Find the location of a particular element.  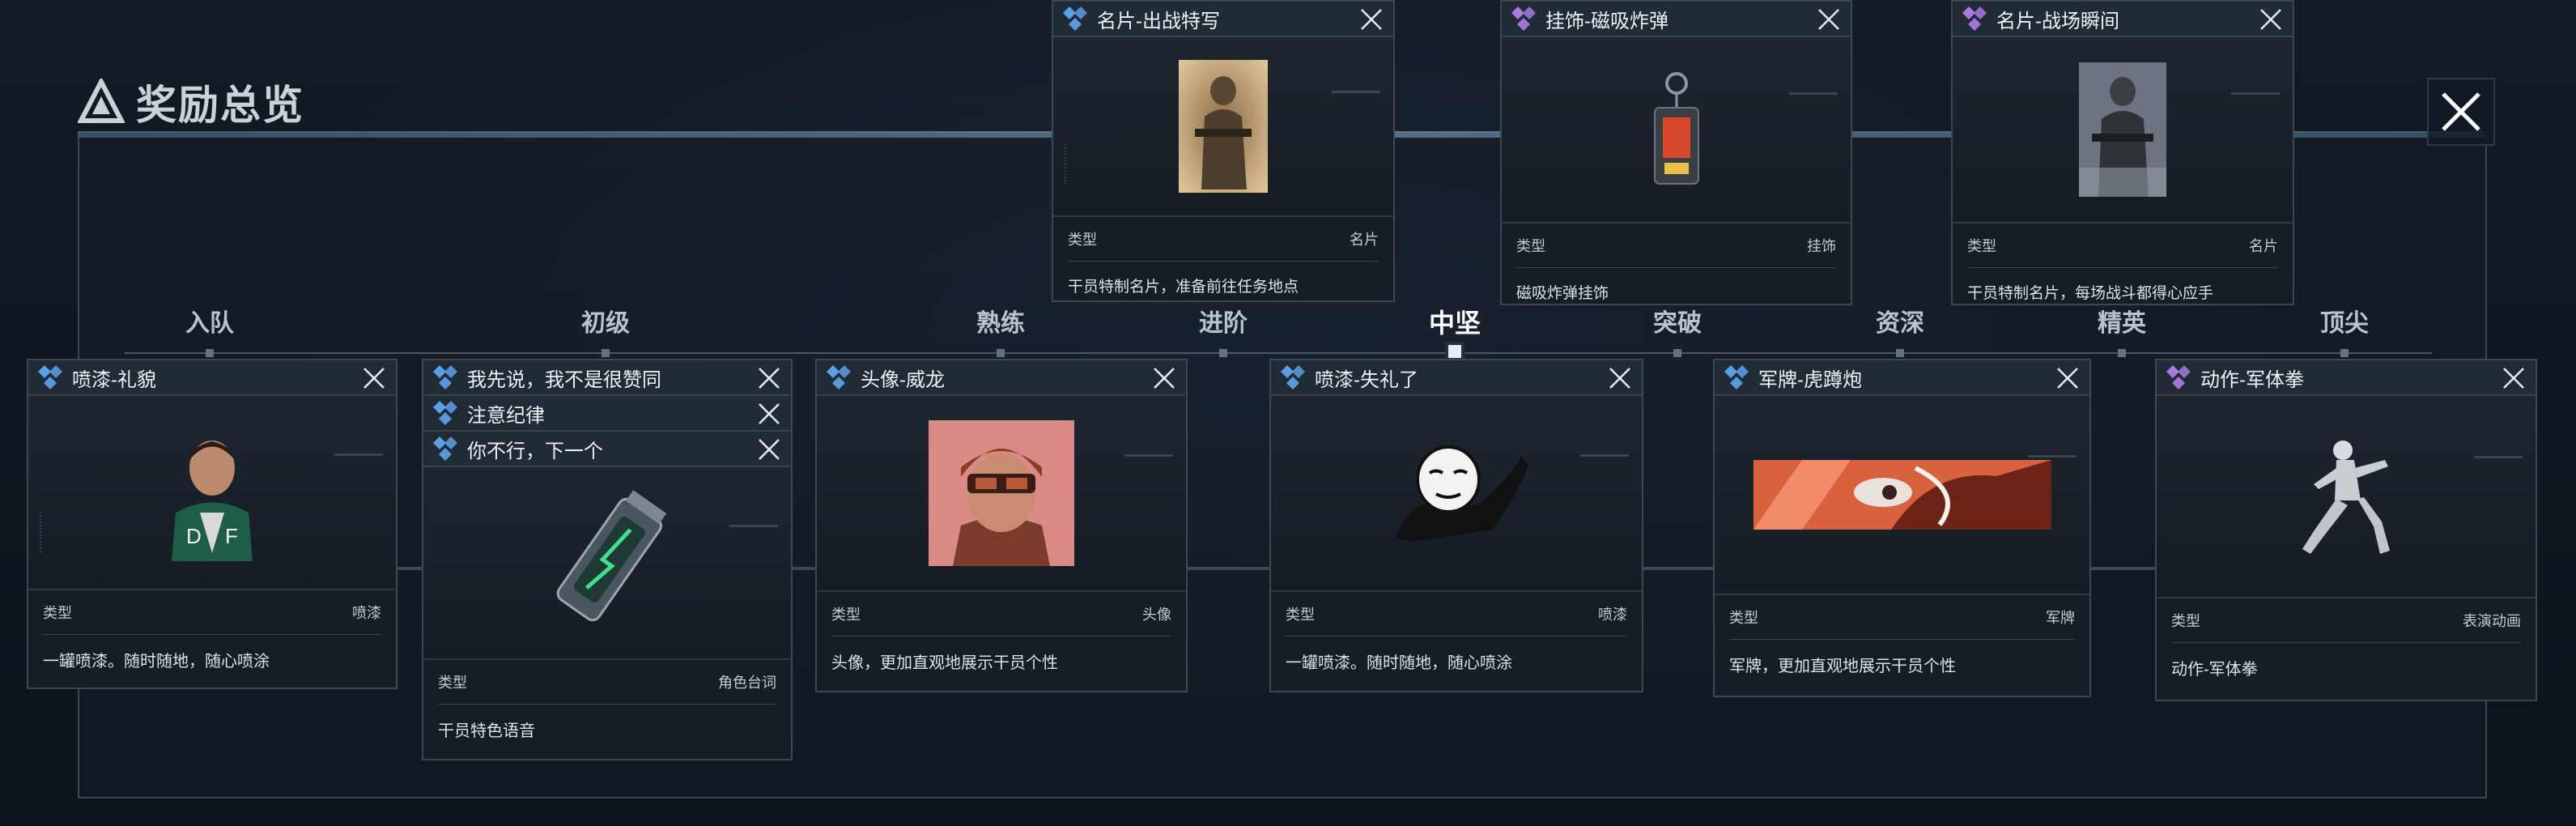

card-title: 挂饰-磁吸炸弹 is located at coordinates (1607, 21).